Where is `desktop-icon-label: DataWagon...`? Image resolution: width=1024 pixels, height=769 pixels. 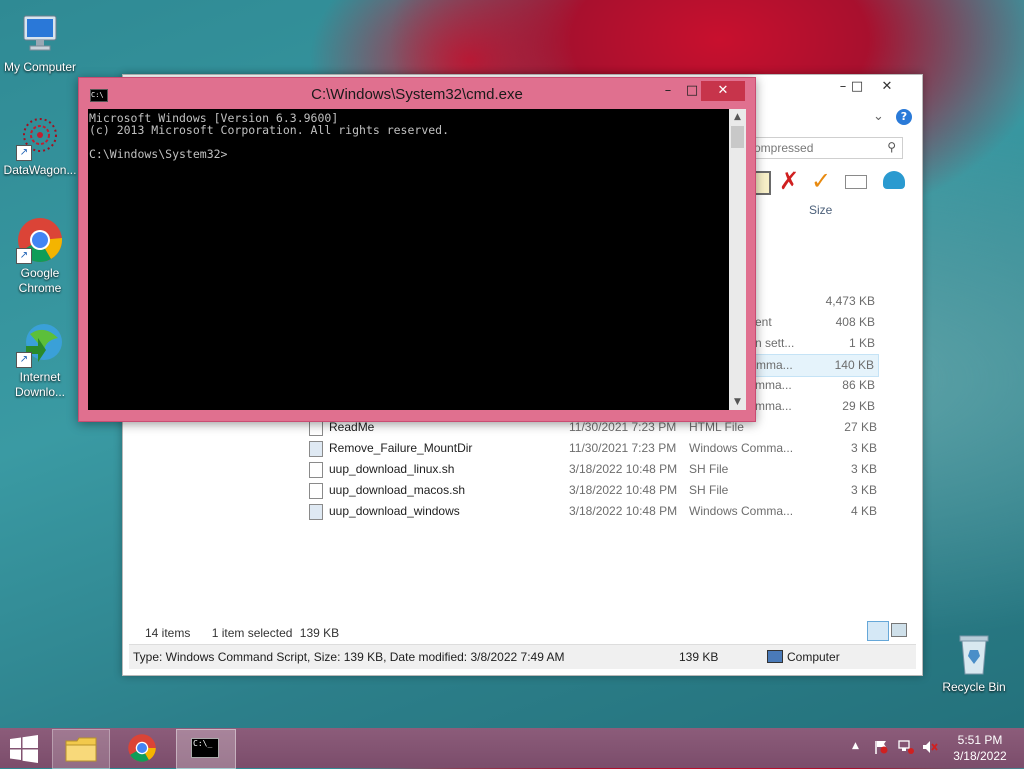
desktop-icon-label: DataWagon... is located at coordinates (40, 170).